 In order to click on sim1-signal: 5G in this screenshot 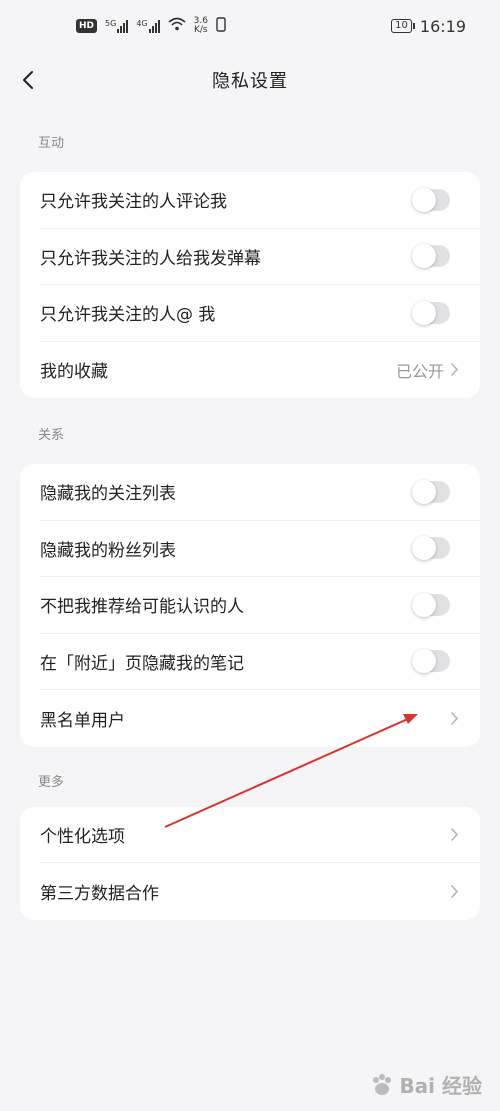, I will do `click(117, 26)`.